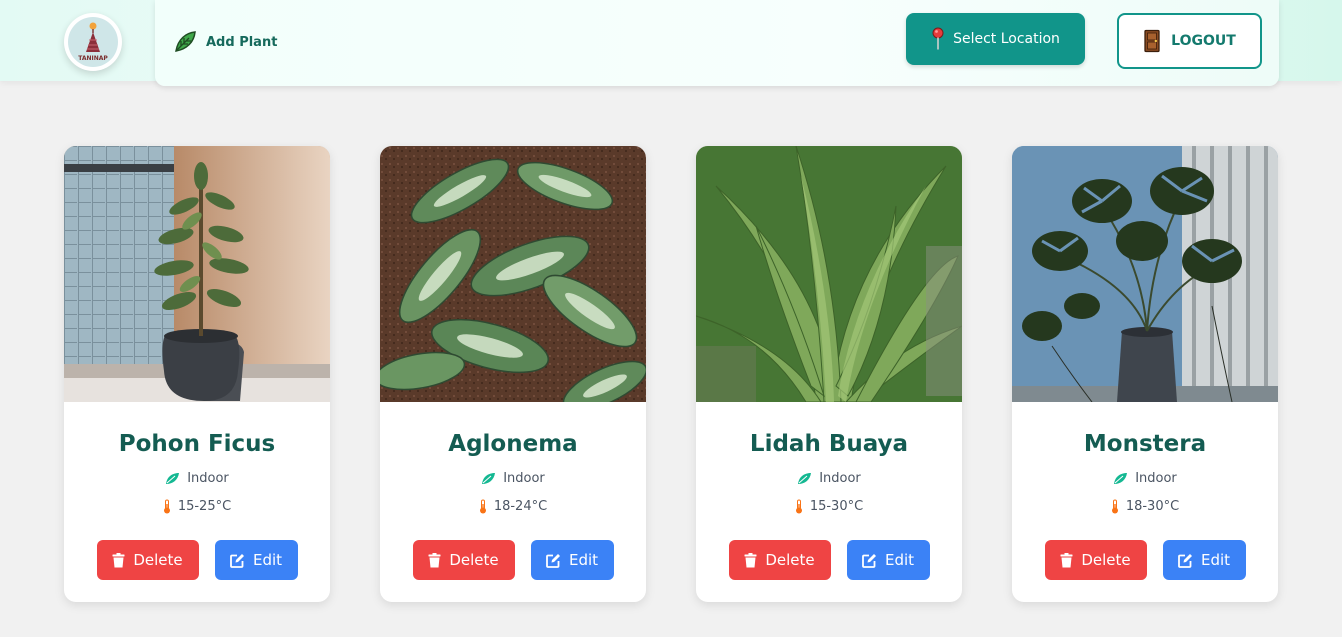 This screenshot has height=637, width=1342. Describe the element at coordinates (242, 42) in the screenshot. I see `add-plant-label: Add Plant` at that location.